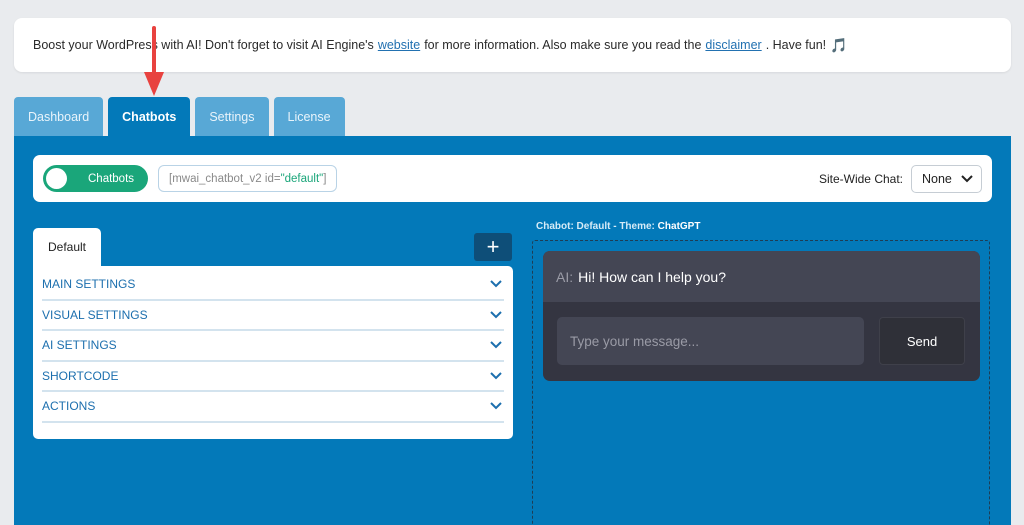 The image size is (1024, 525). What do you see at coordinates (80, 375) in the screenshot?
I see `accordion-label: SHORTCODE` at bounding box center [80, 375].